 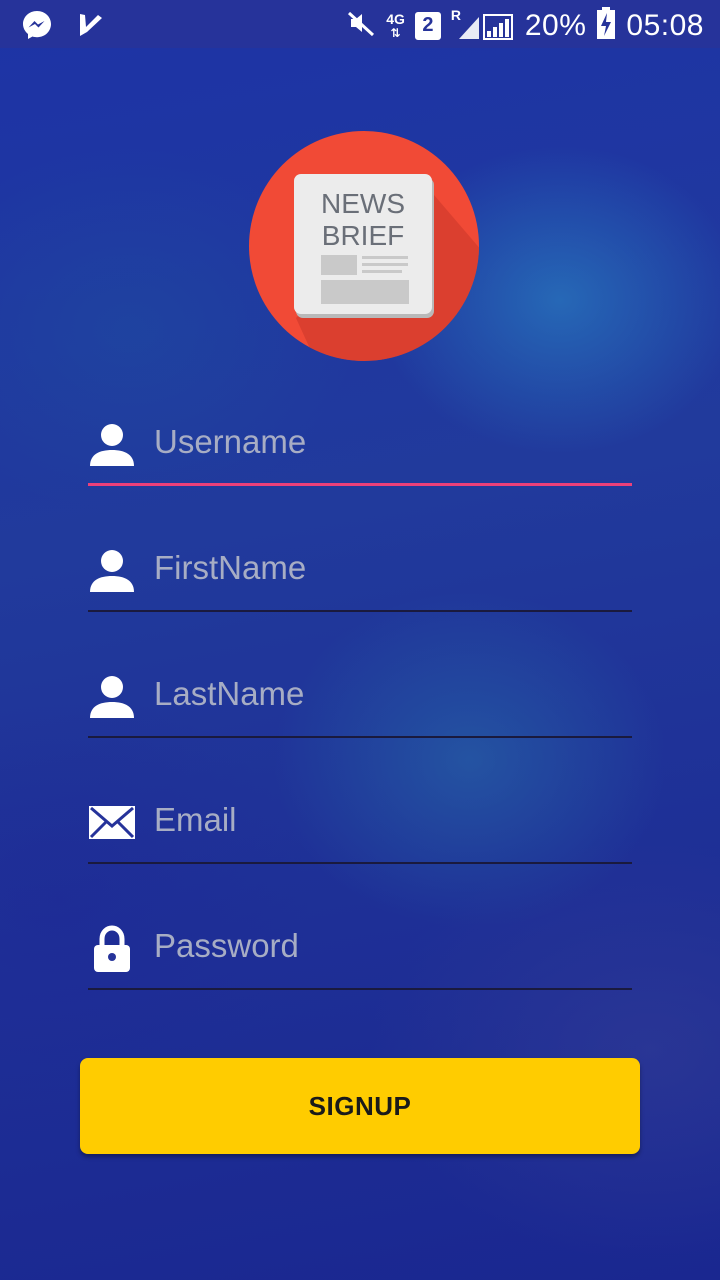 What do you see at coordinates (360, 989) in the screenshot?
I see `password-underline` at bounding box center [360, 989].